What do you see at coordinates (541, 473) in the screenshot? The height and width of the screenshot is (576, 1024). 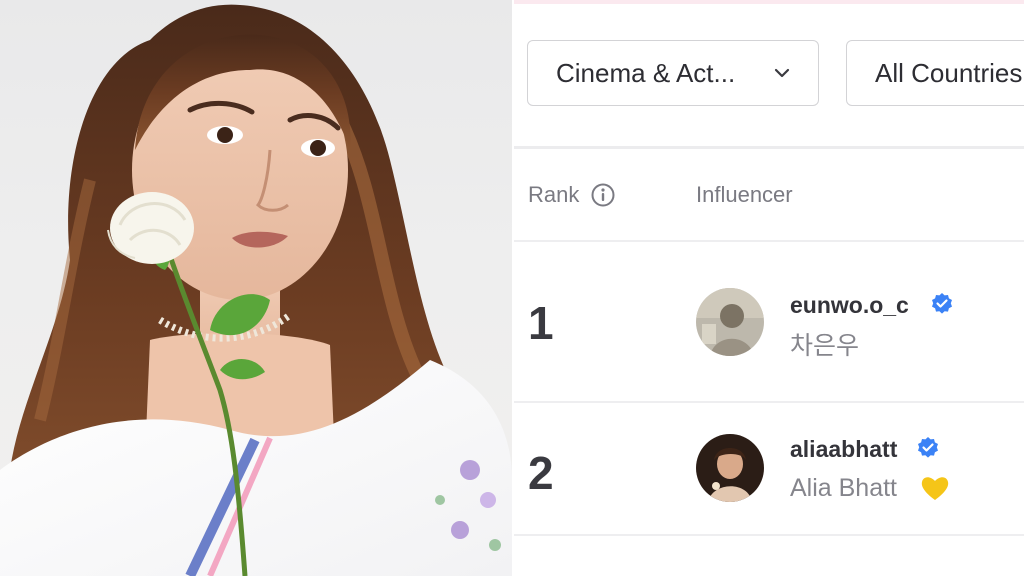 I see `rank-number: 2` at bounding box center [541, 473].